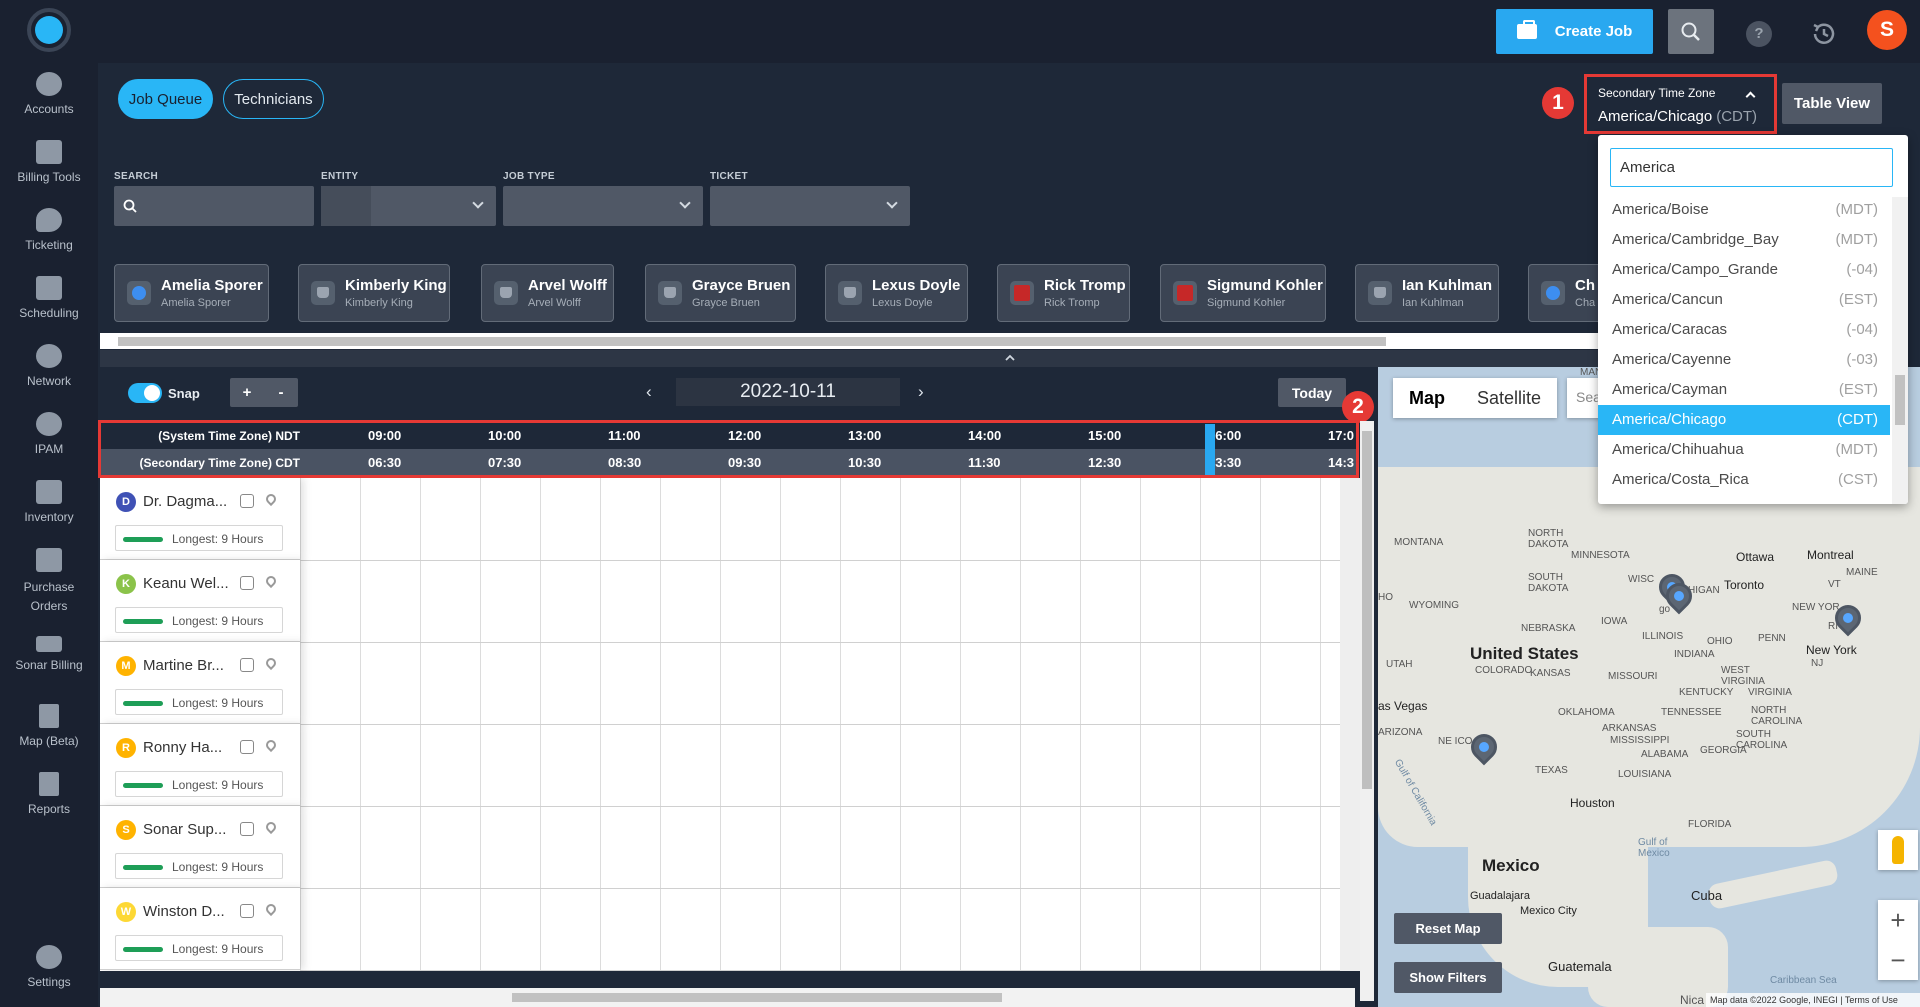 The width and height of the screenshot is (1920, 1007). I want to click on zoom-out-button: -, so click(281, 392).